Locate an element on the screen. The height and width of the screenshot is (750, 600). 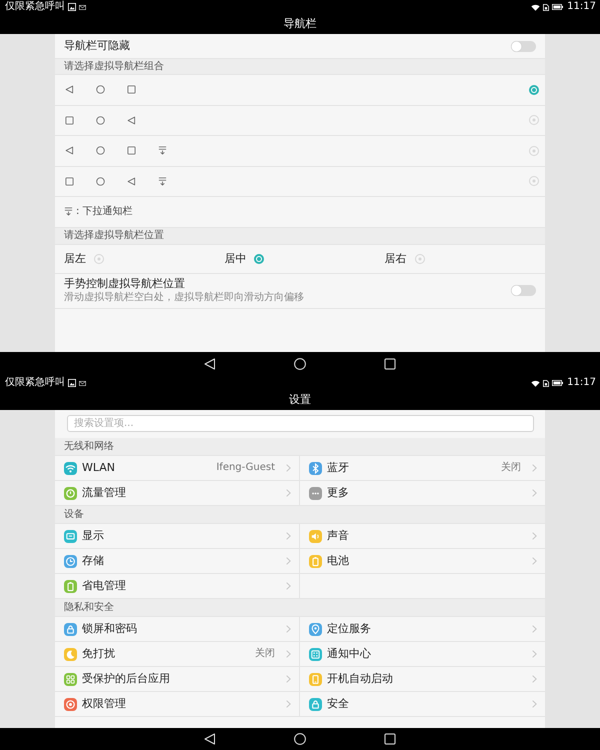
screen-title: 导航栏 is located at coordinates (300, 24).